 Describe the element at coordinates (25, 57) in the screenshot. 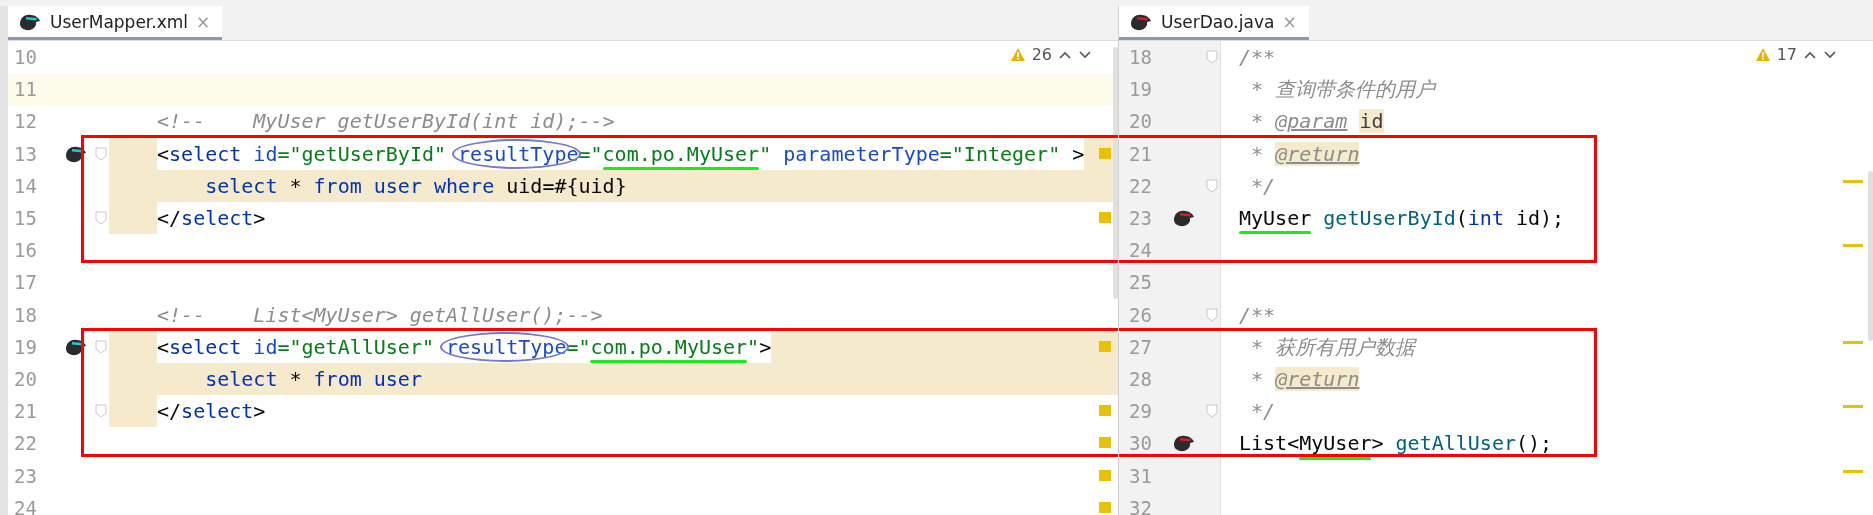

I see `line-number: 10` at that location.